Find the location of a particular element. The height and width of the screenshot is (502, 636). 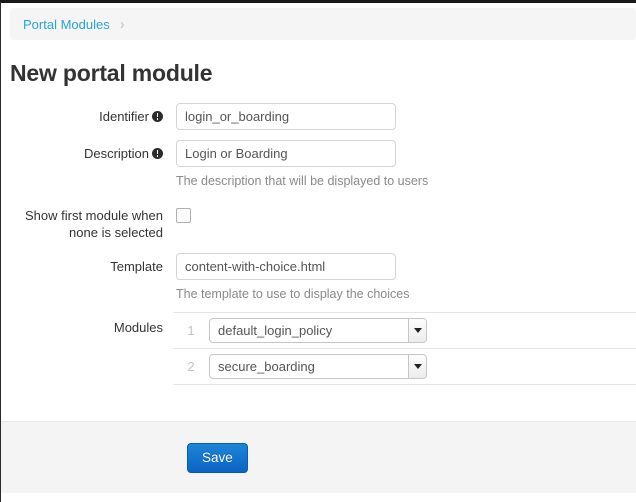

module-select-wrapper: default_login_policy is located at coordinates (318, 330).